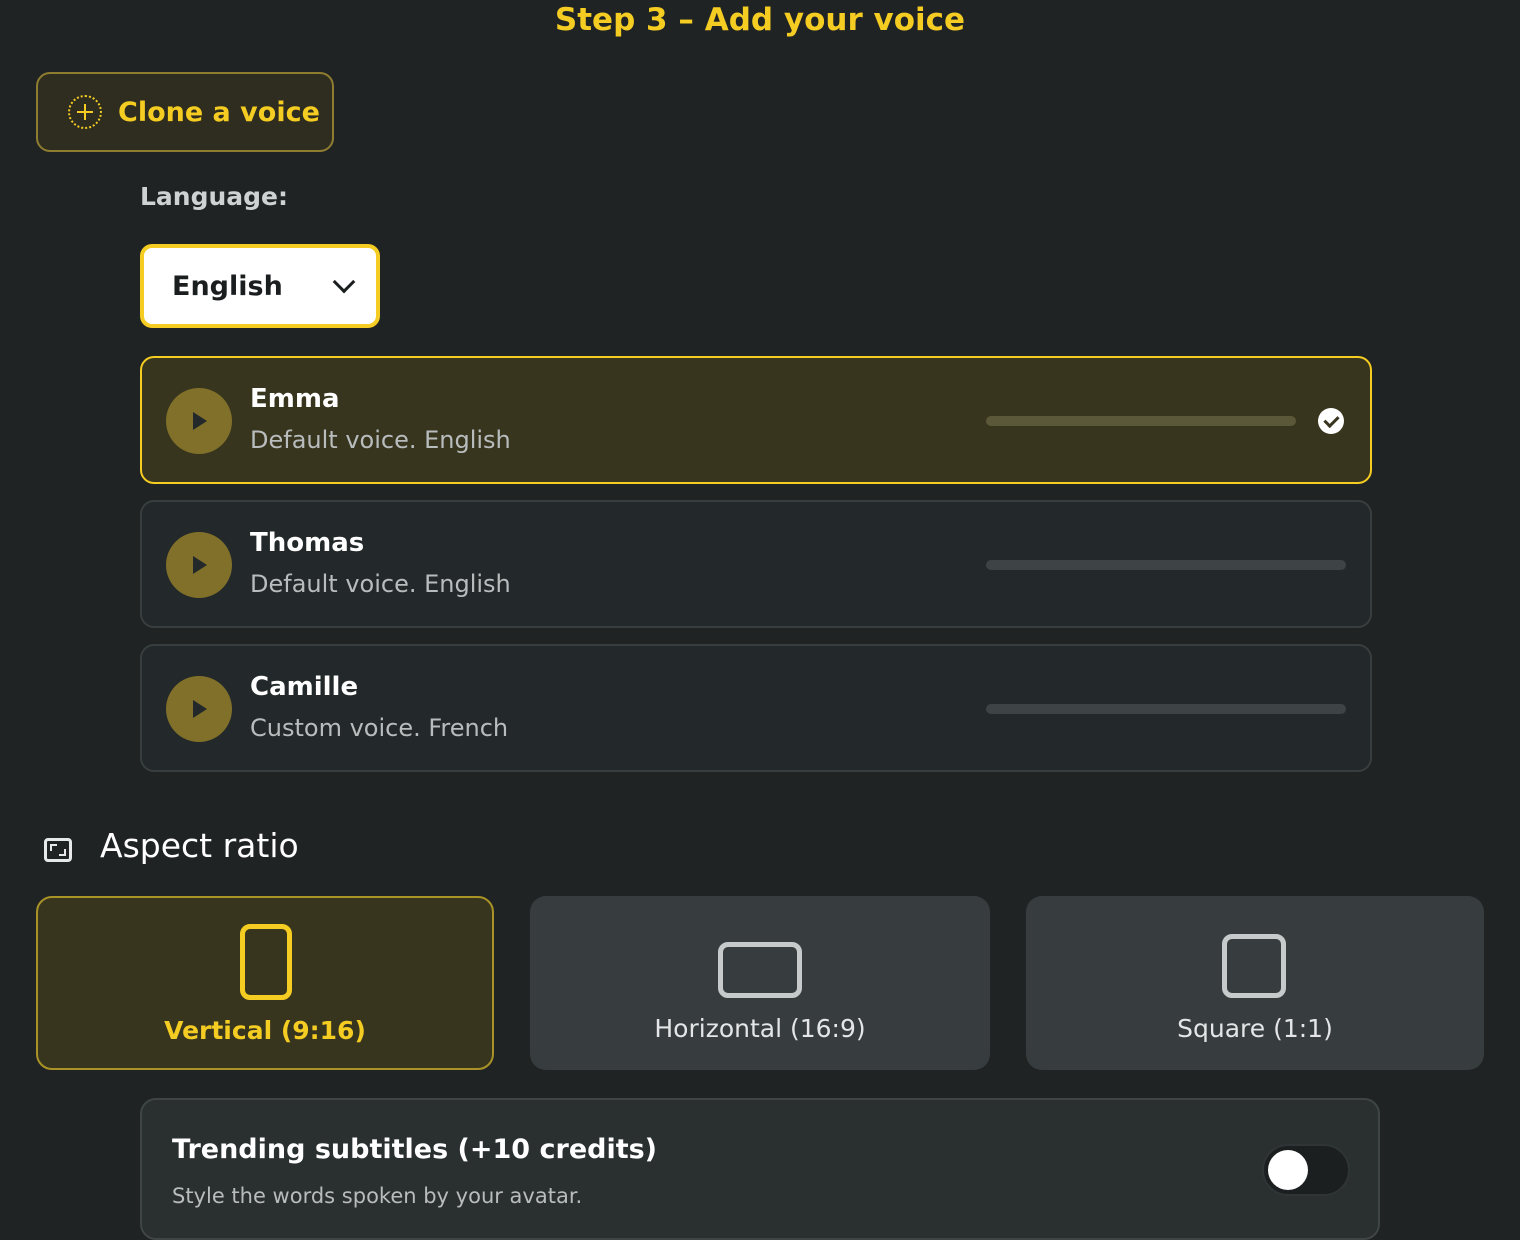 The image size is (1520, 1240). I want to click on voice-description: Custom voice. French, so click(379, 728).